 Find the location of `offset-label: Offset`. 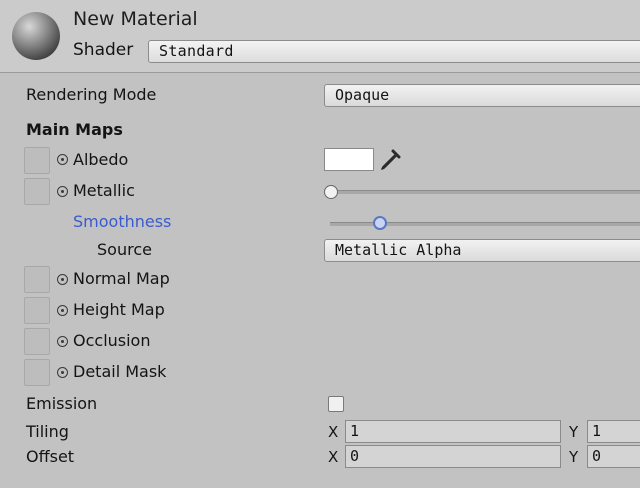

offset-label: Offset is located at coordinates (50, 456).